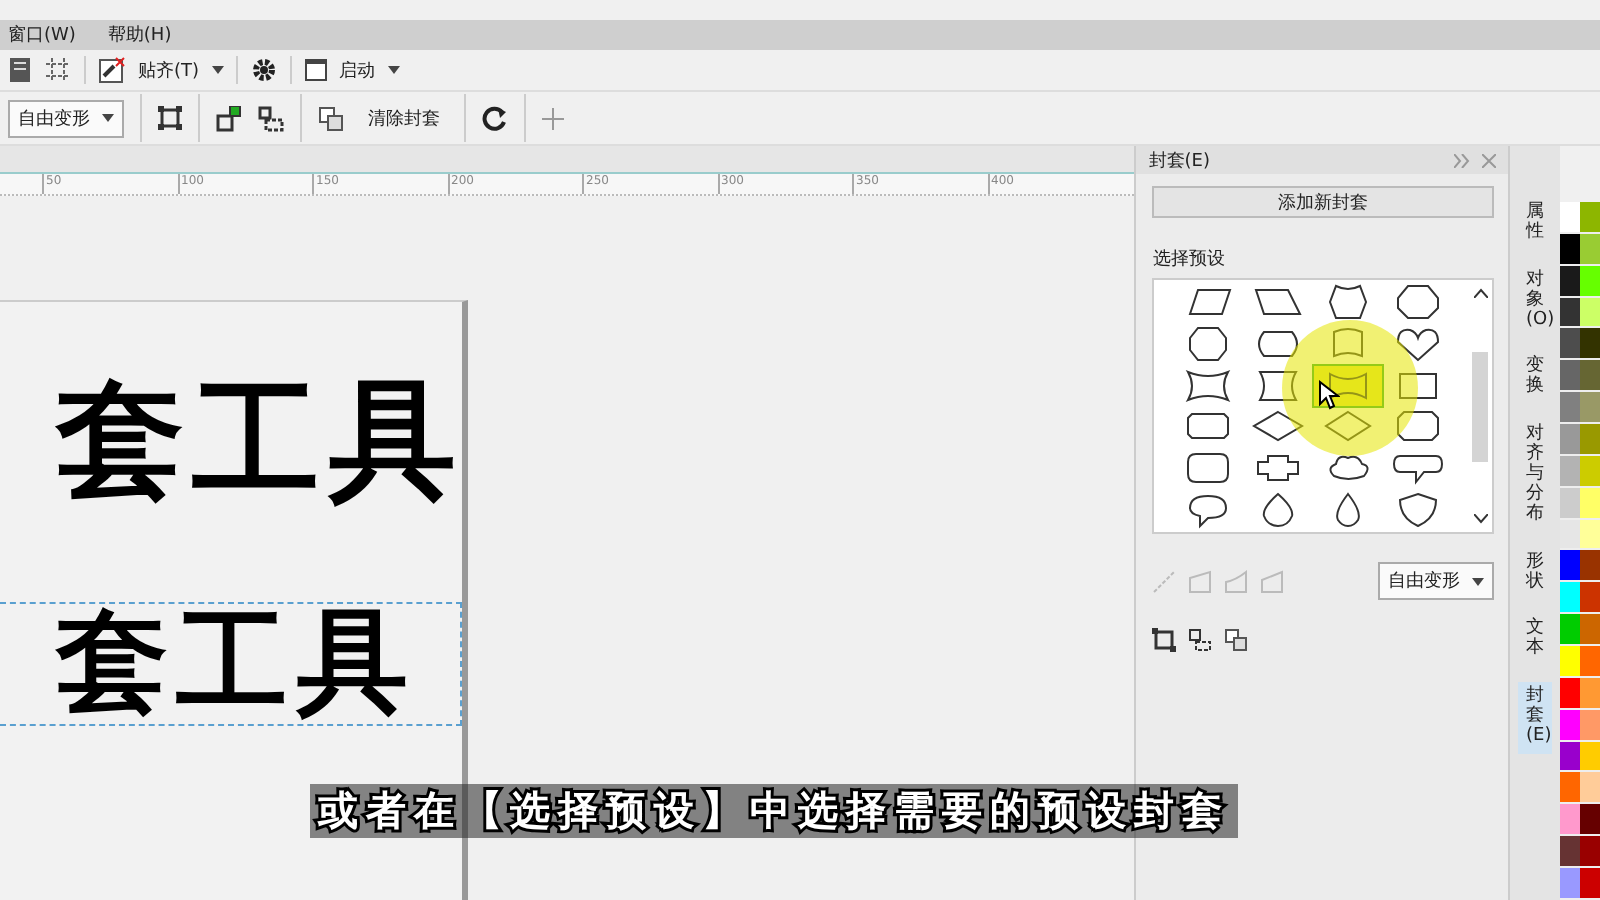 This screenshot has height=900, width=1600. Describe the element at coordinates (1480, 519) in the screenshot. I see `scroll-down-icon` at that location.